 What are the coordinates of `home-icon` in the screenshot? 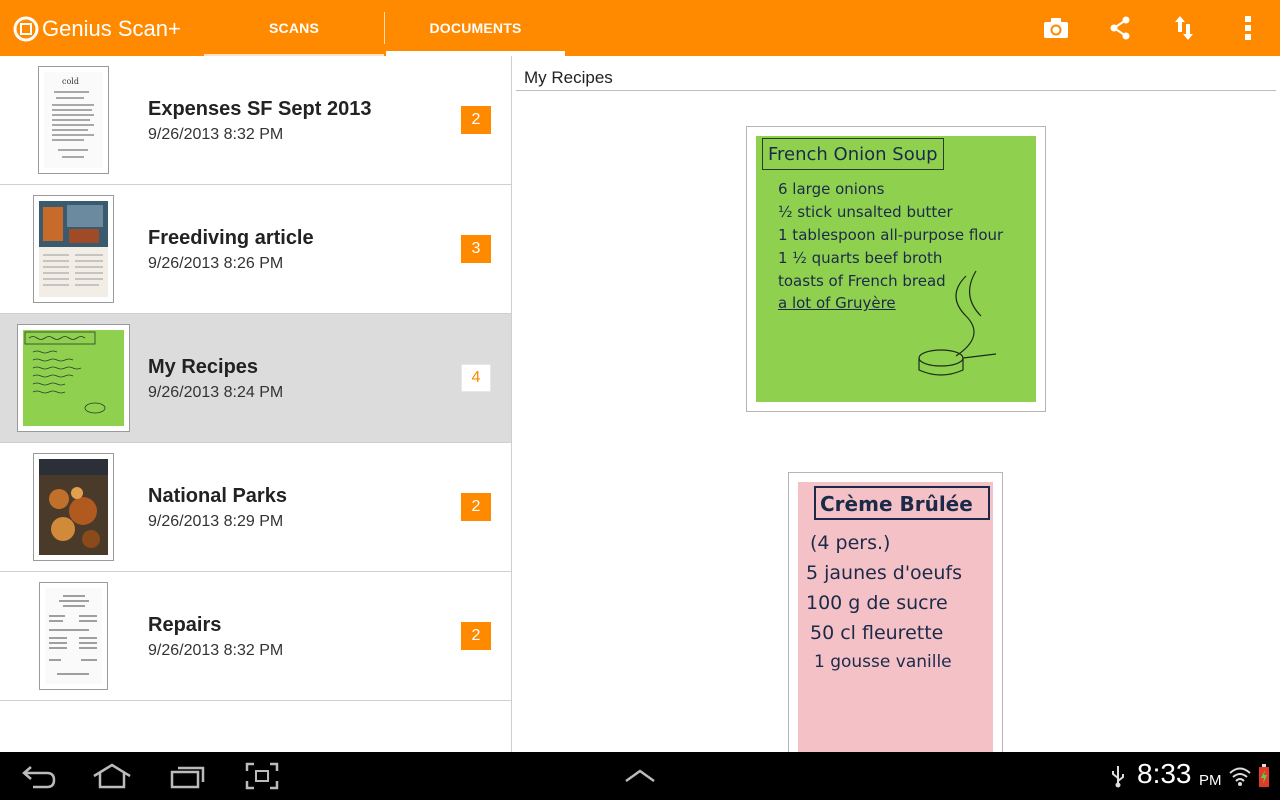 It's located at (112, 776).